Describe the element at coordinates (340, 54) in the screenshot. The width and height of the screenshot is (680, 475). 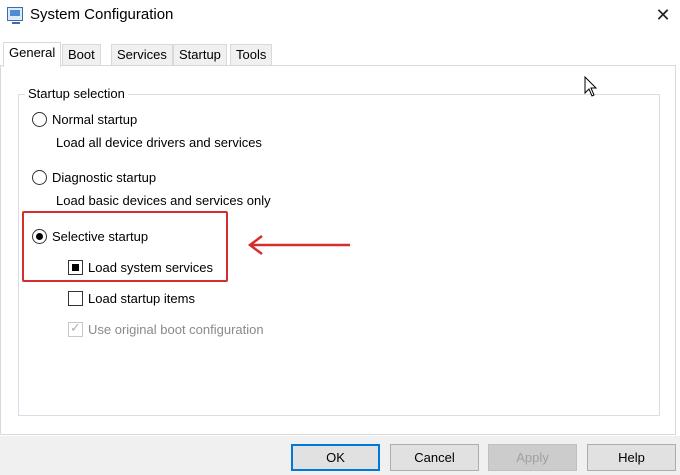
I see `tab-strip: General Boot Services Startup Tools` at that location.